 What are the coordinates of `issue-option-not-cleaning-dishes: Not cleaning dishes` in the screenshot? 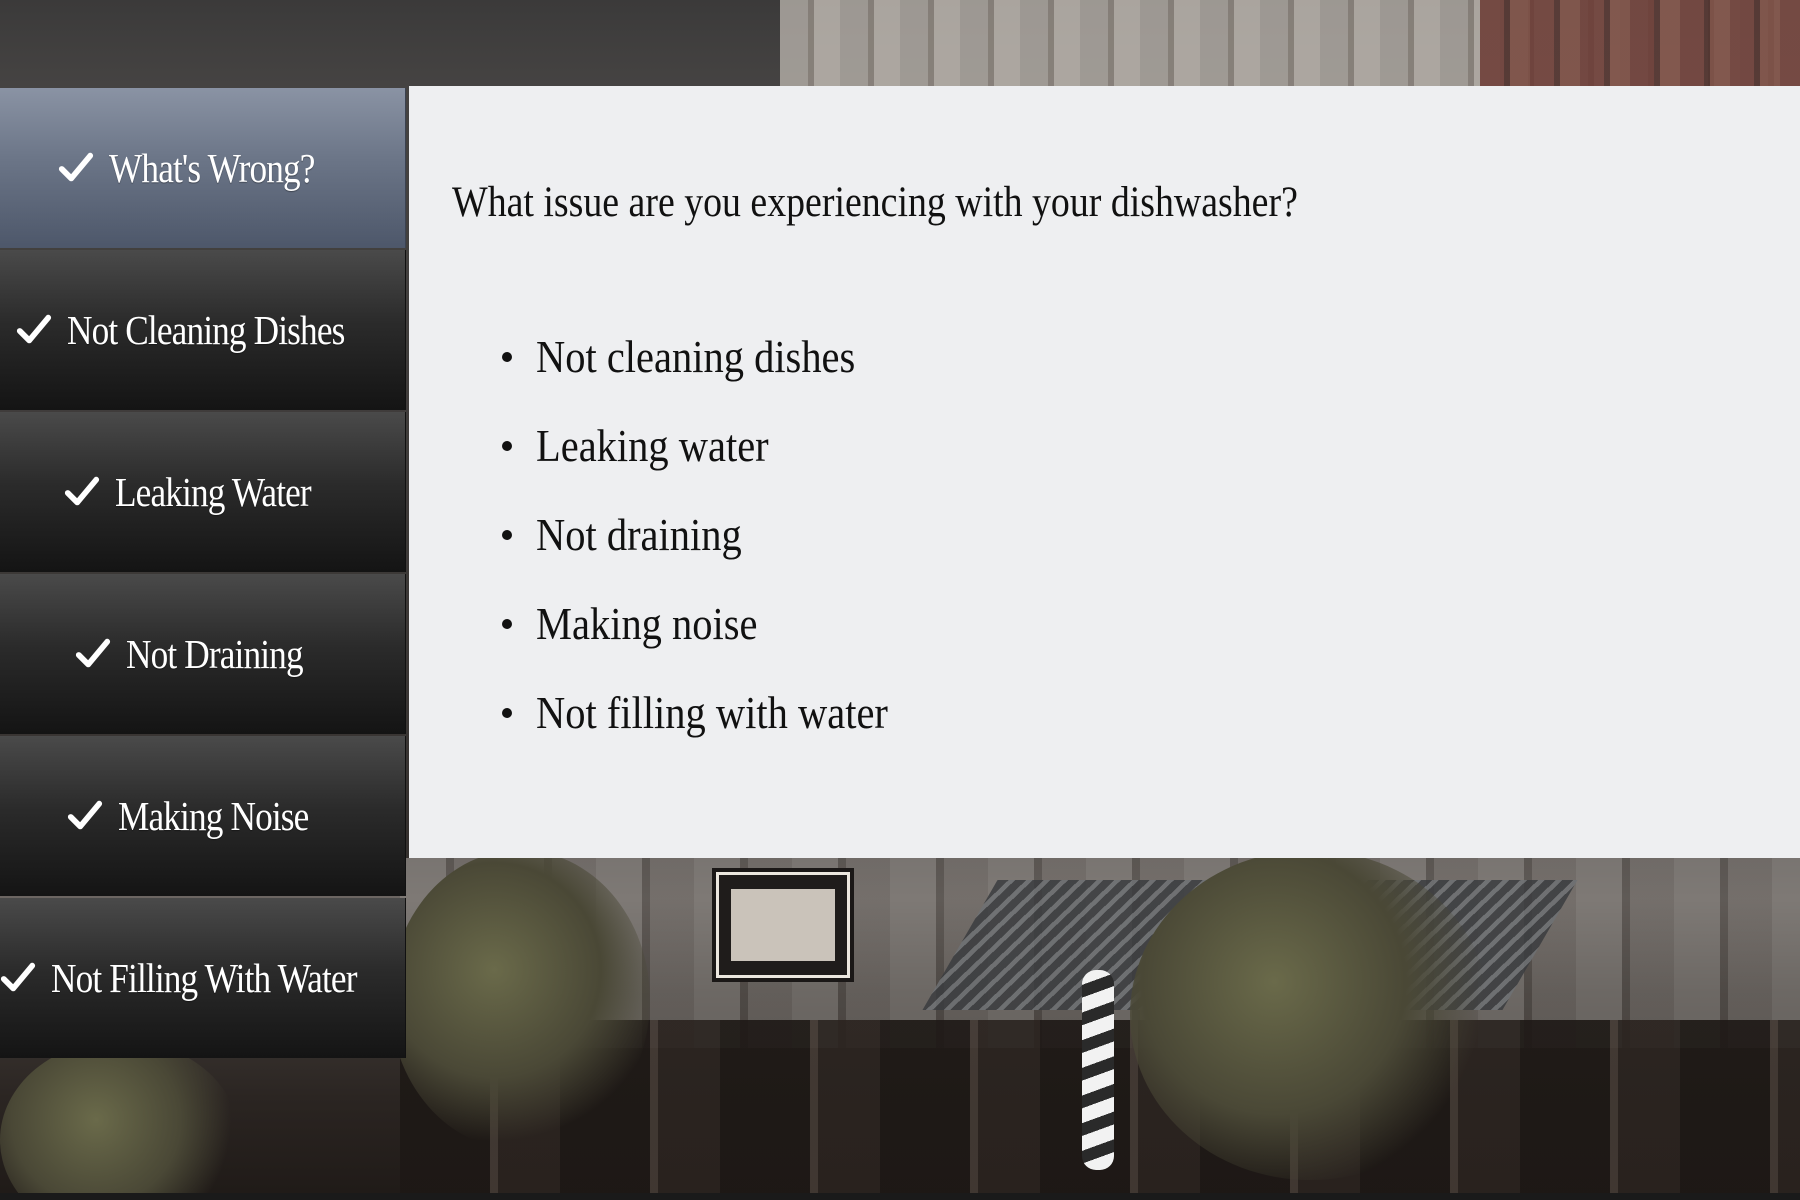 It's located at (694, 356).